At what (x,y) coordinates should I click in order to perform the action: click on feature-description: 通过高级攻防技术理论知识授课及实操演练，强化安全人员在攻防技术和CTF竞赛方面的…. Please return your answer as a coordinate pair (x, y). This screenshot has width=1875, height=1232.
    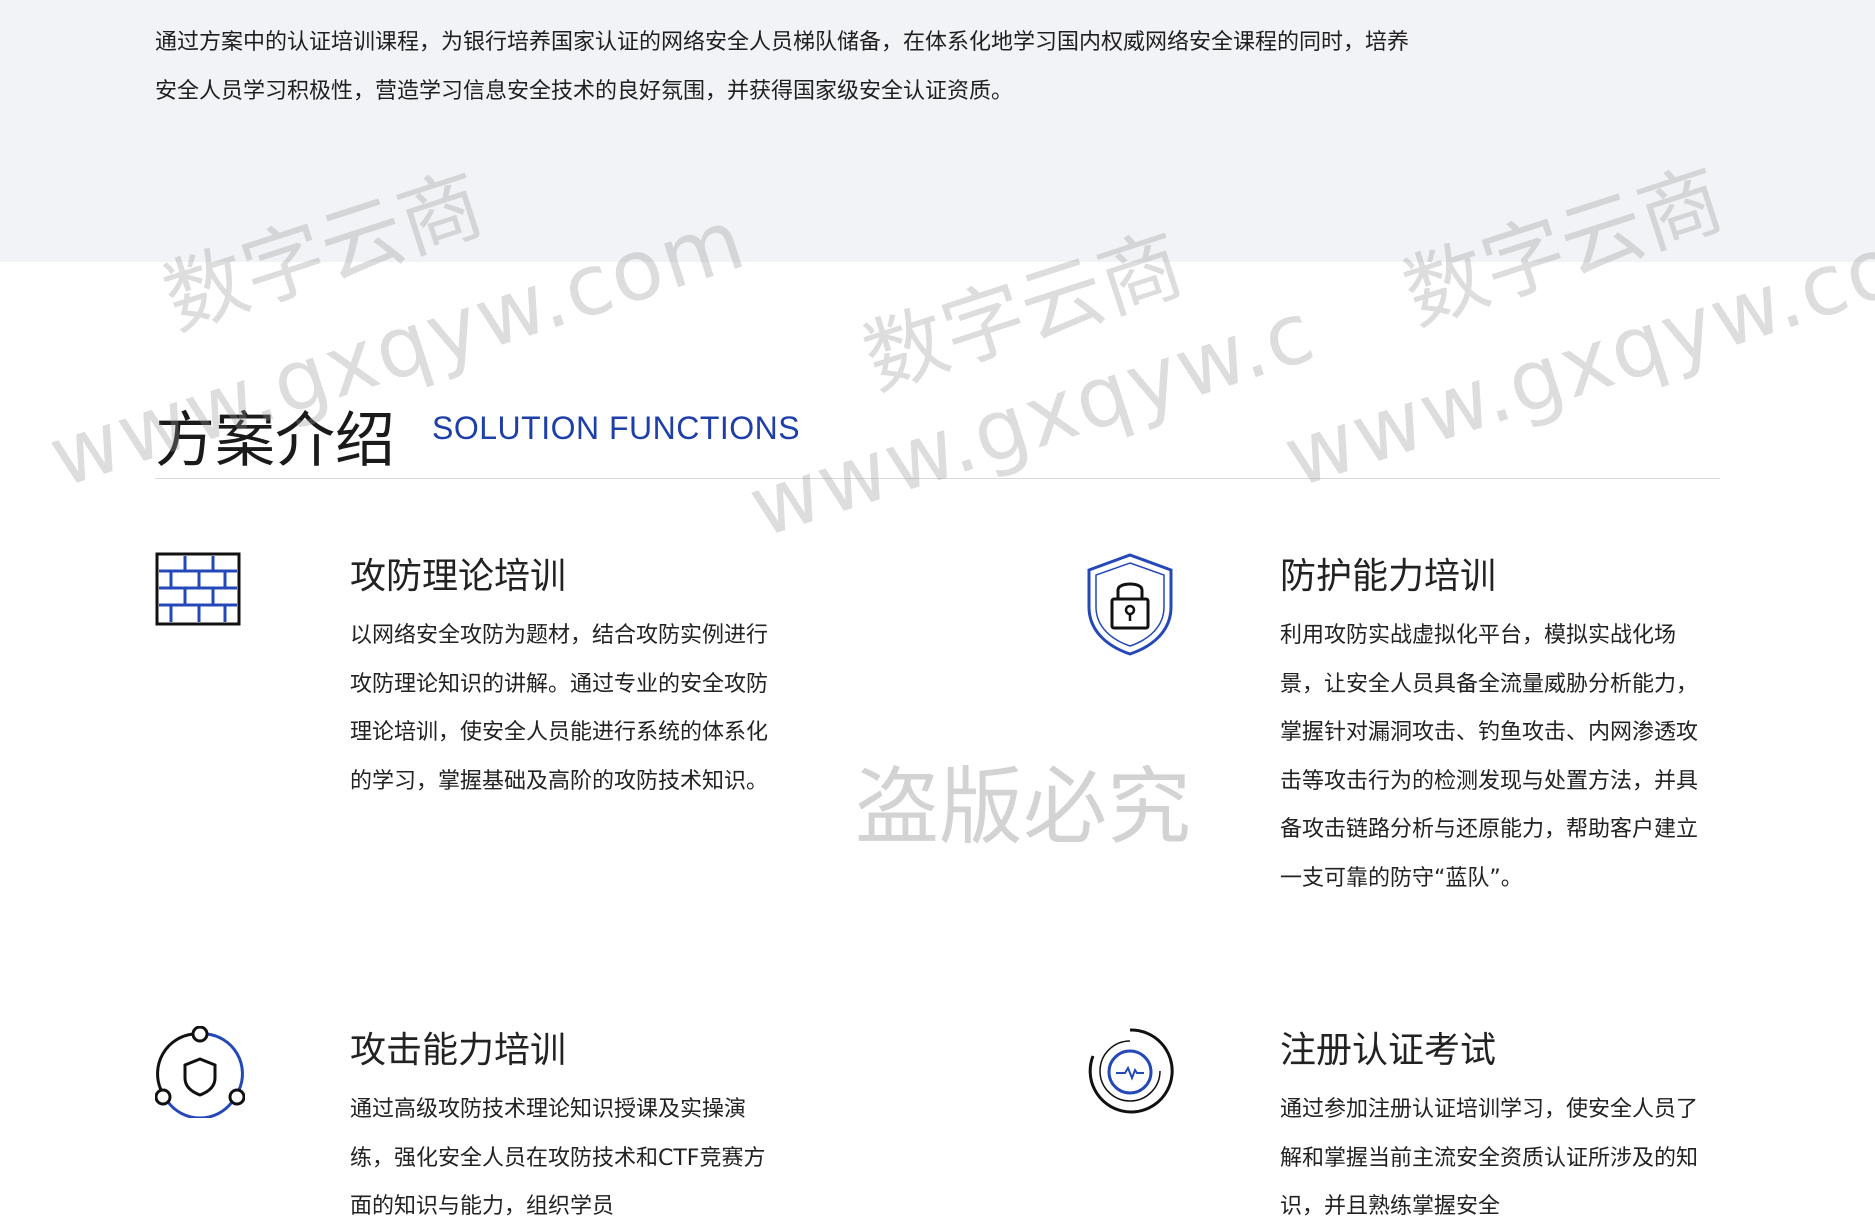
    Looking at the image, I should click on (558, 1158).